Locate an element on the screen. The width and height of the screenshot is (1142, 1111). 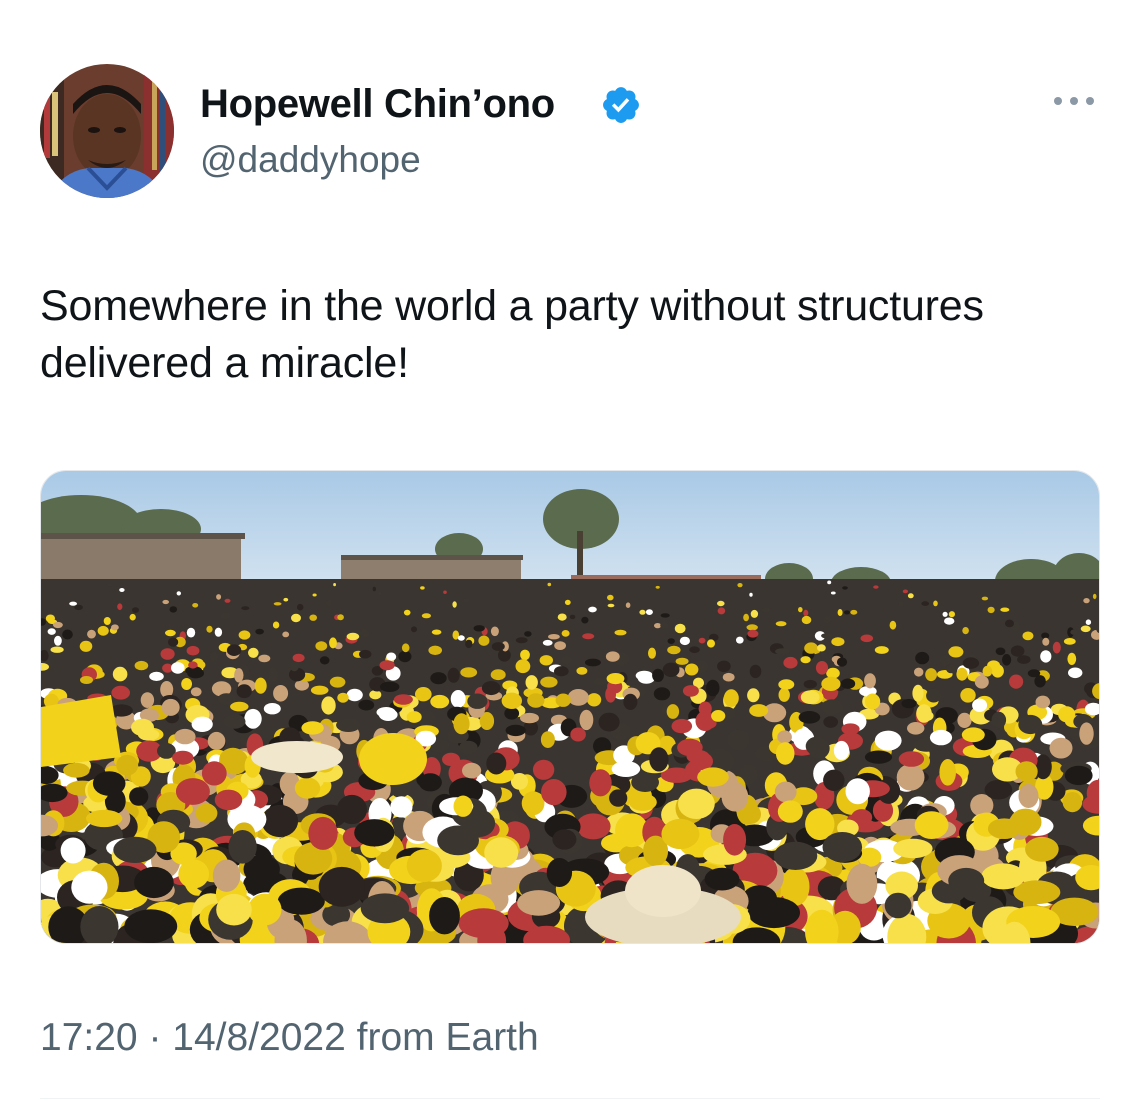
more-options-button is located at coordinates (1074, 101).